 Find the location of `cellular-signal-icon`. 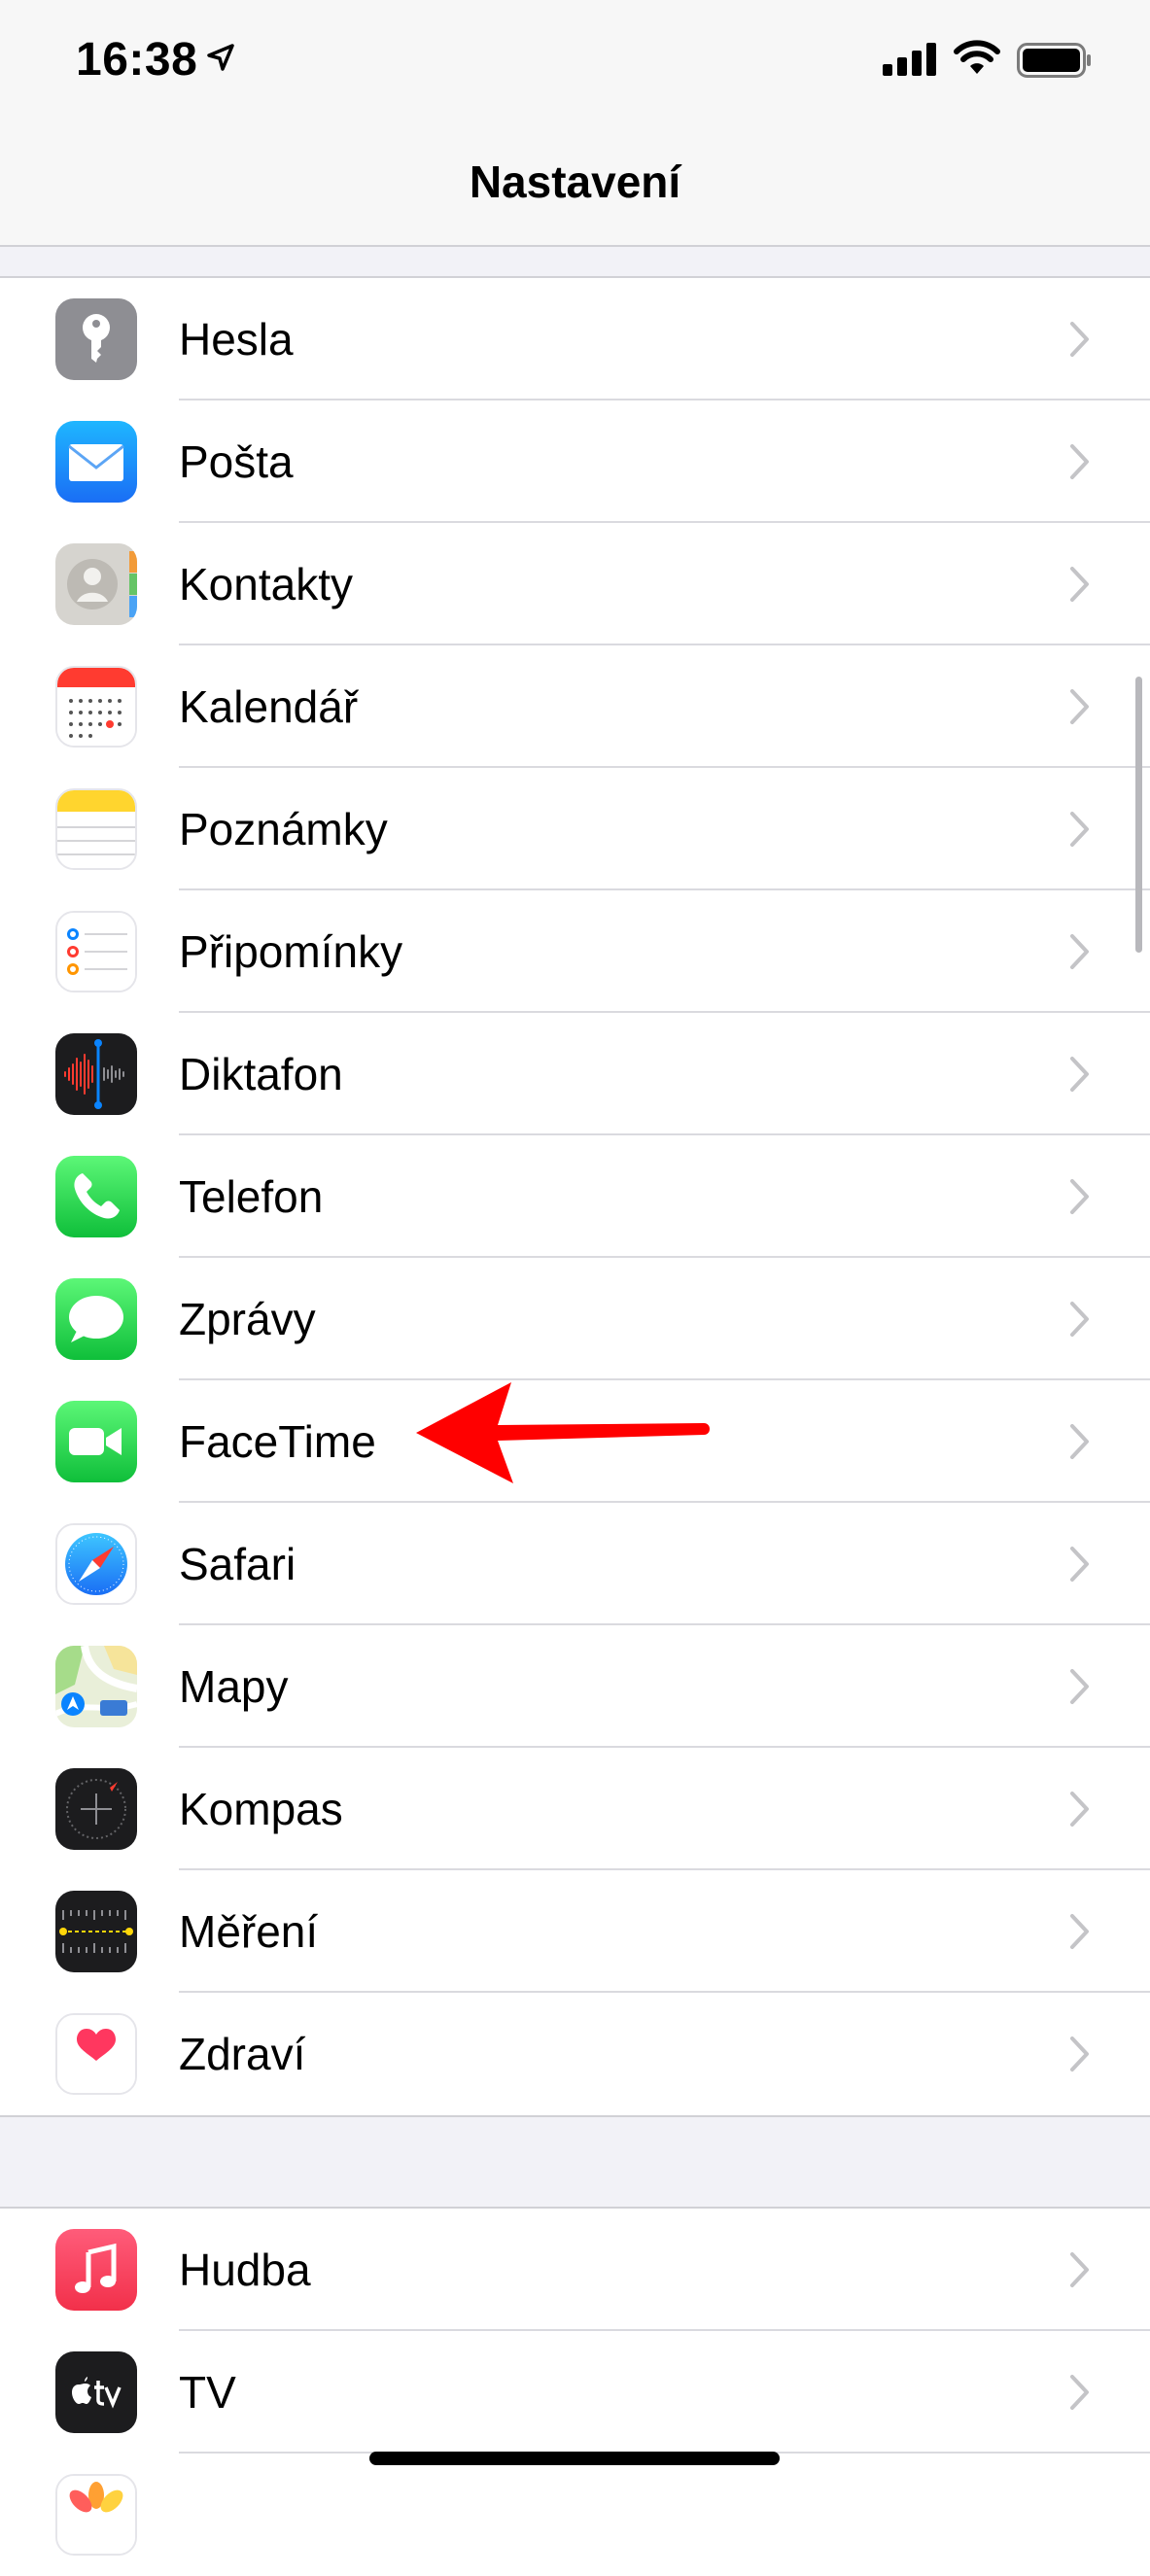

cellular-signal-icon is located at coordinates (909, 59).